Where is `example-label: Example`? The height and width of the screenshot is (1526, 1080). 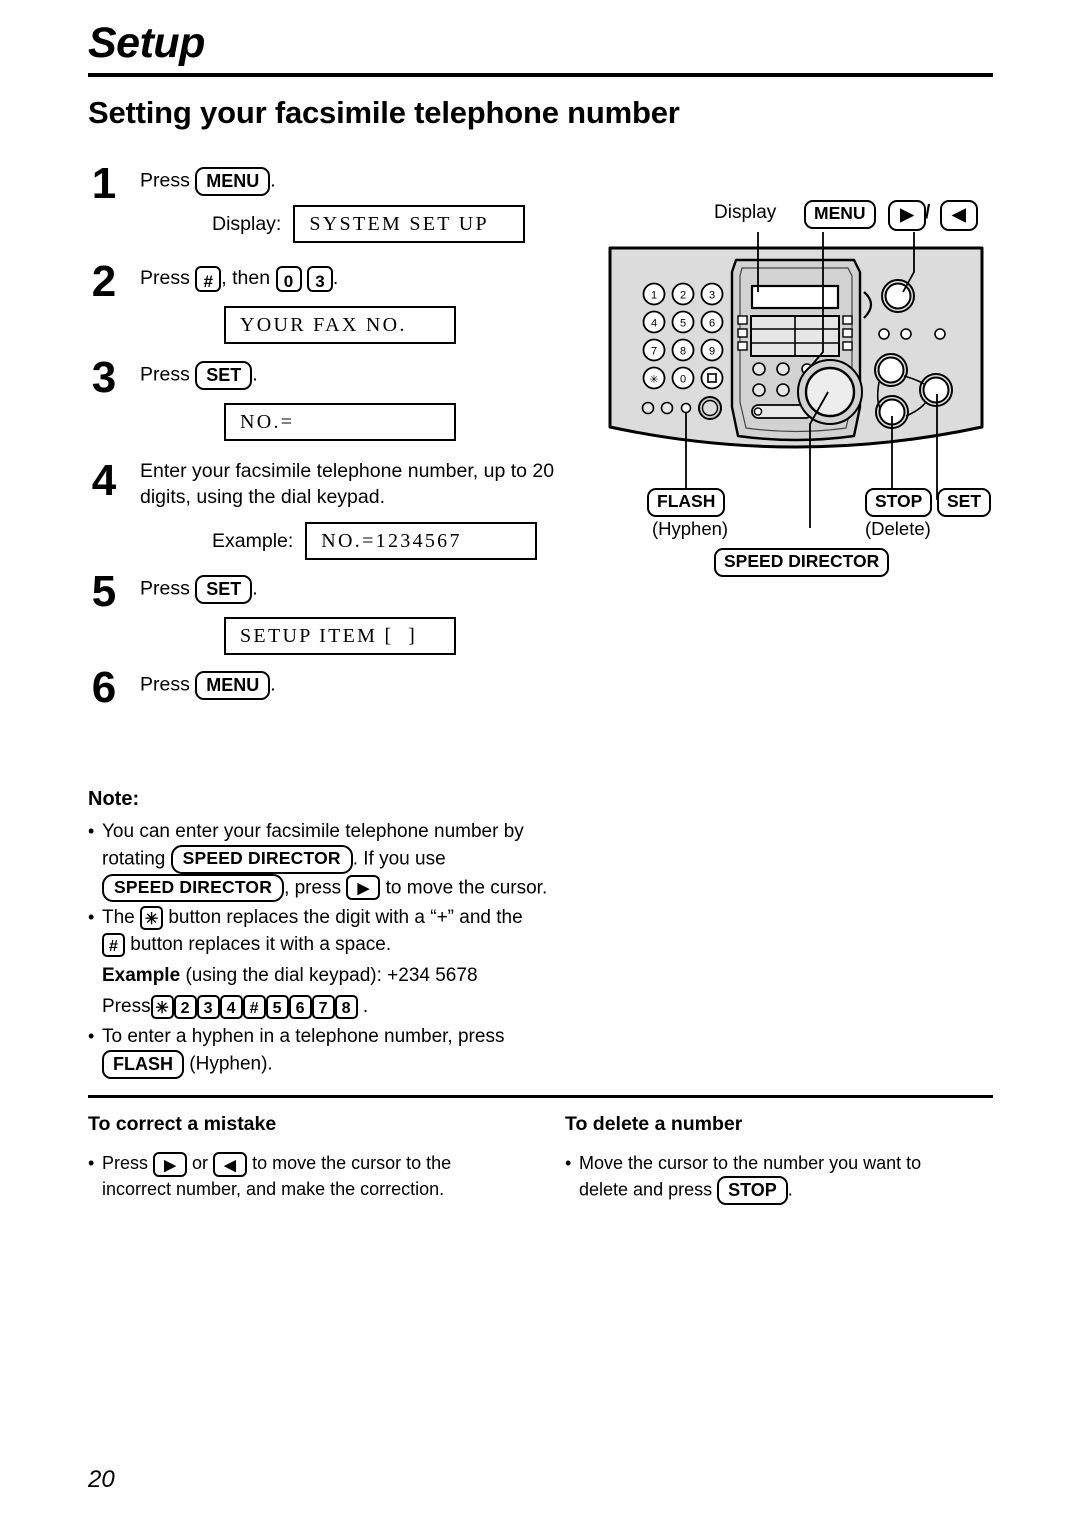 example-label: Example is located at coordinates (141, 975).